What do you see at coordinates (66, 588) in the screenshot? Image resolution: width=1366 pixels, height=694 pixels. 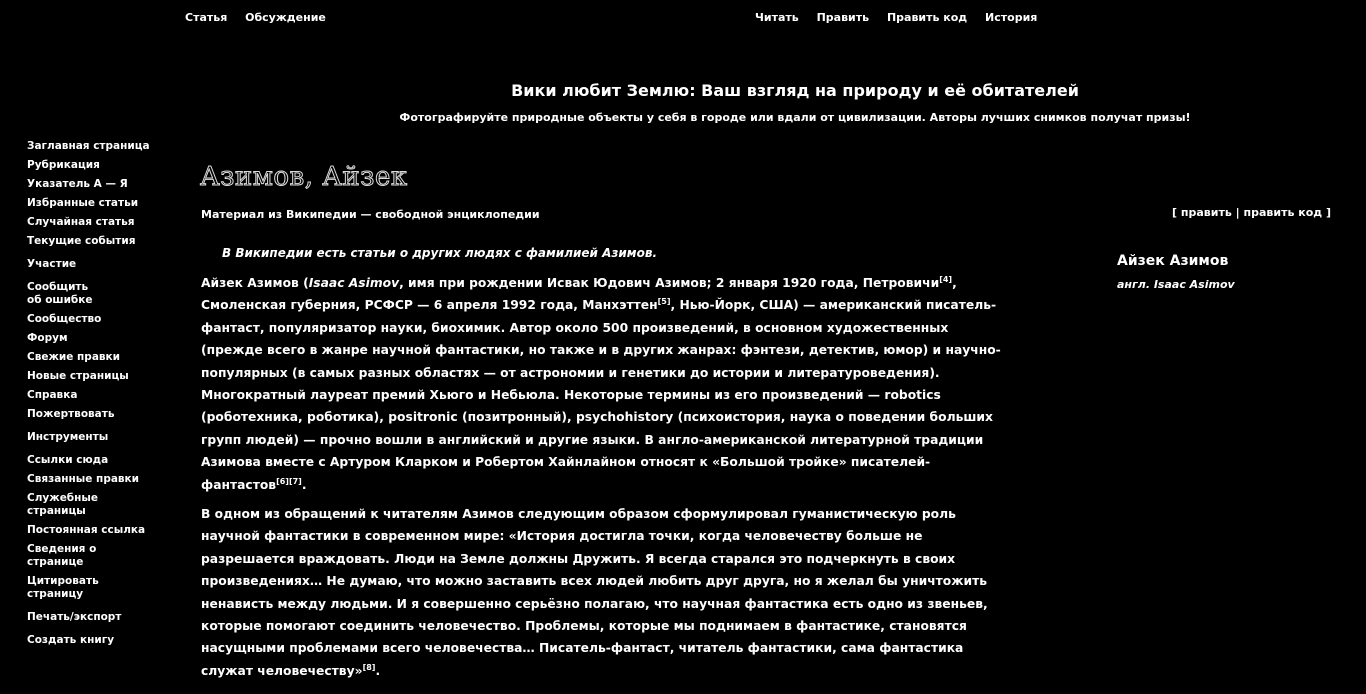 I see `sidebar-item-cite-page: Цитировать страницу` at bounding box center [66, 588].